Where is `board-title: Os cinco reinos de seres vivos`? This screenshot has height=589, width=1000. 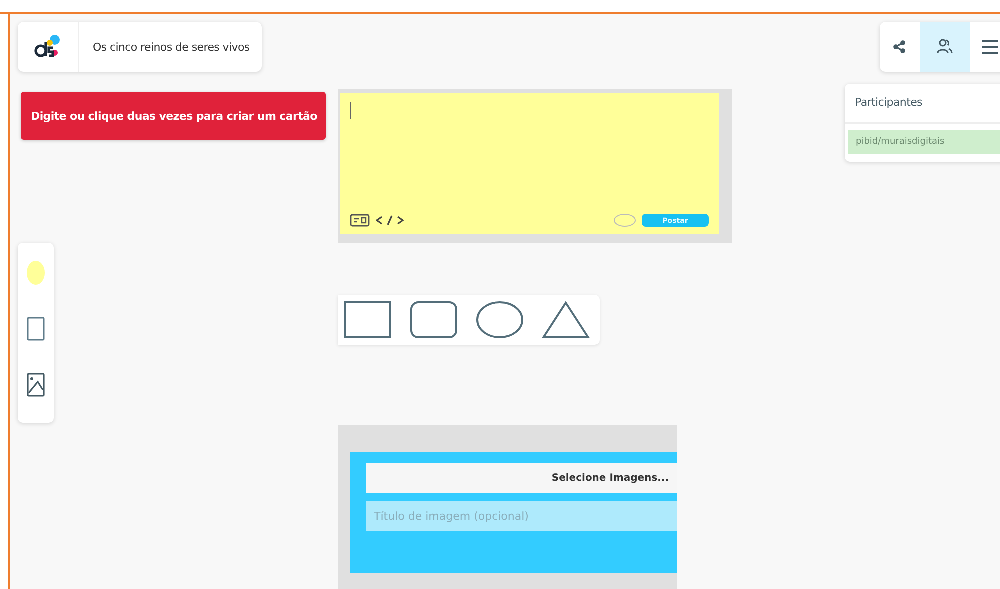
board-title: Os cinco reinos de seres vivos is located at coordinates (171, 47).